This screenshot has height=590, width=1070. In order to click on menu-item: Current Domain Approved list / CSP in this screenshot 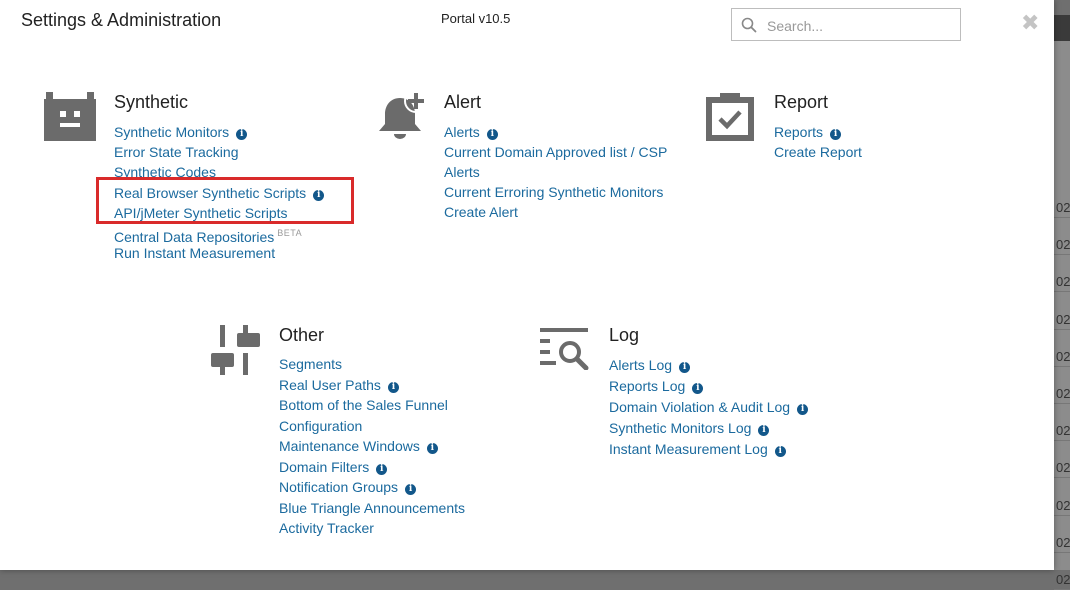, I will do `click(555, 152)`.